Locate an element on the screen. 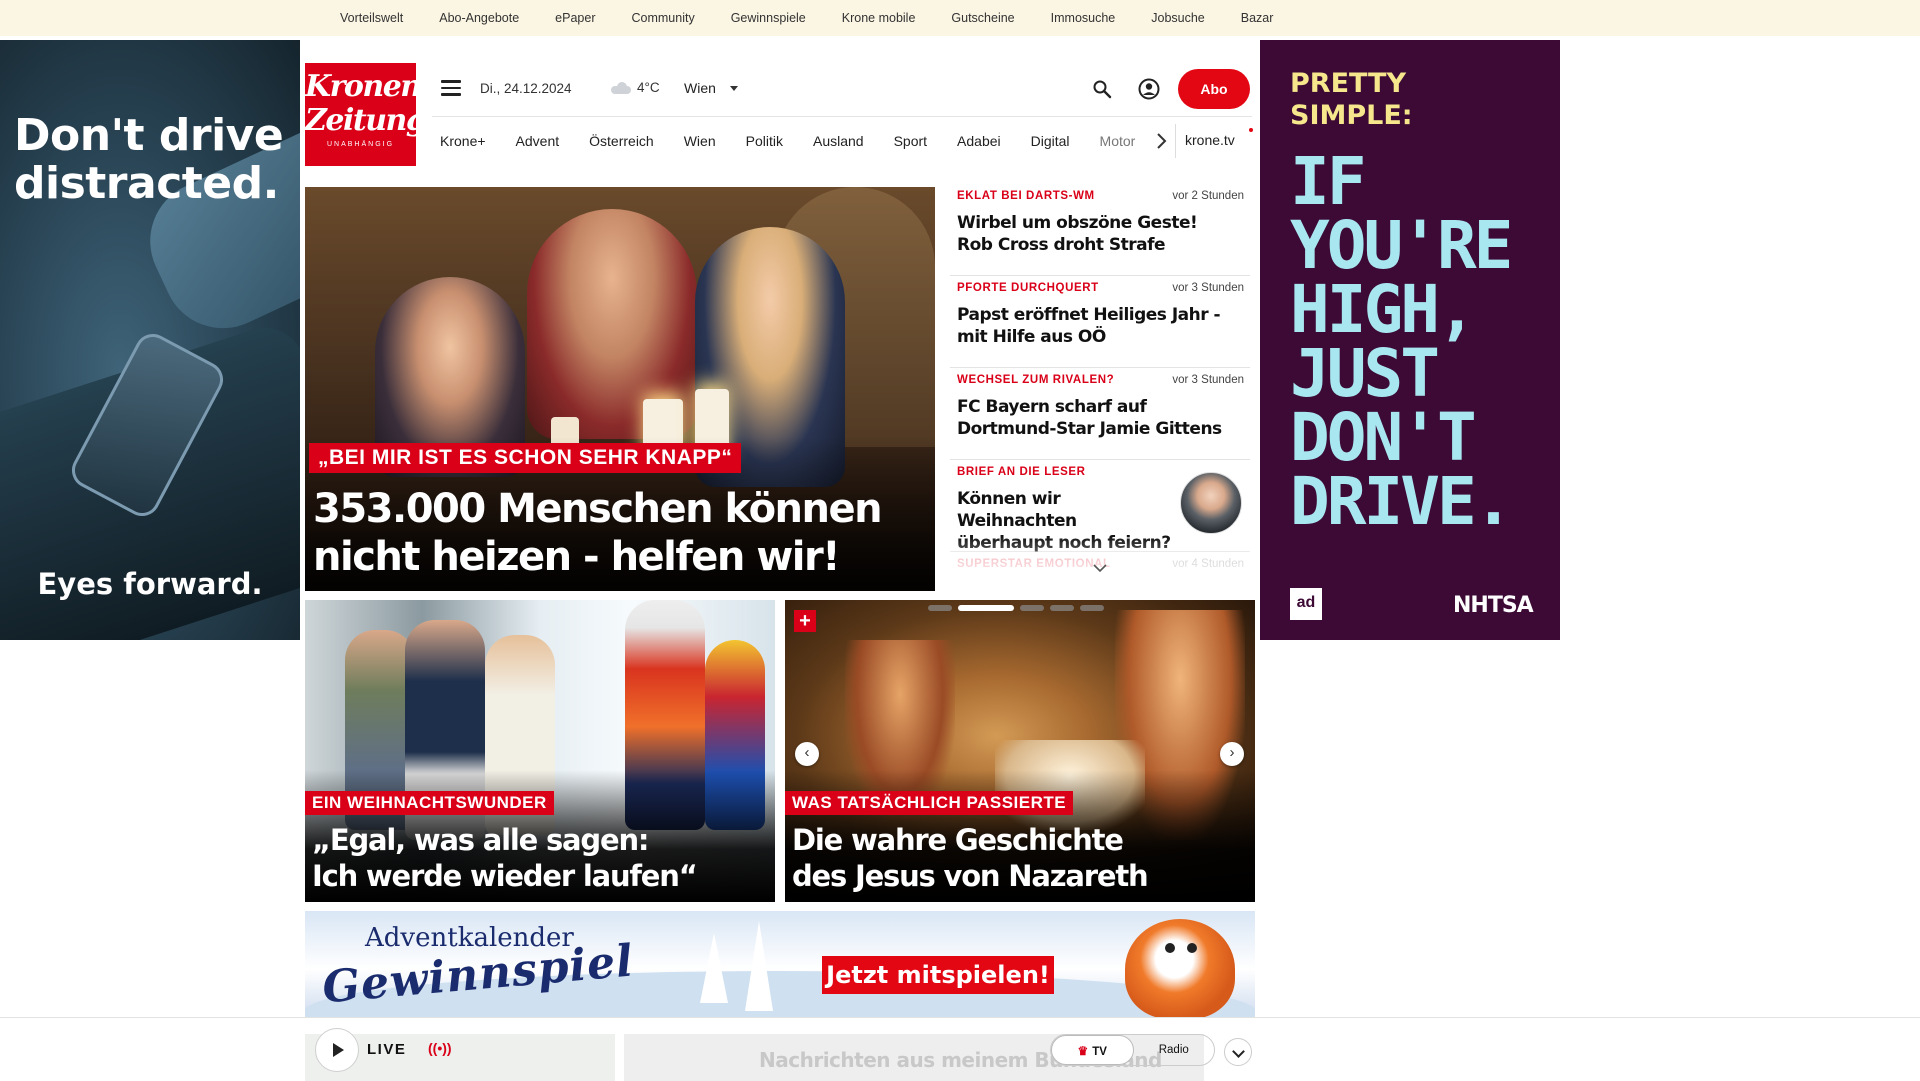  service-link: Gutscheine is located at coordinates (982, 18).